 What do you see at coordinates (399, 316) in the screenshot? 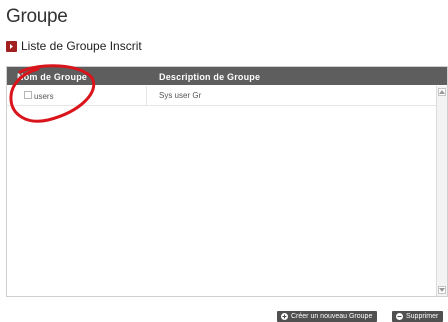
I see `minus-icon` at bounding box center [399, 316].